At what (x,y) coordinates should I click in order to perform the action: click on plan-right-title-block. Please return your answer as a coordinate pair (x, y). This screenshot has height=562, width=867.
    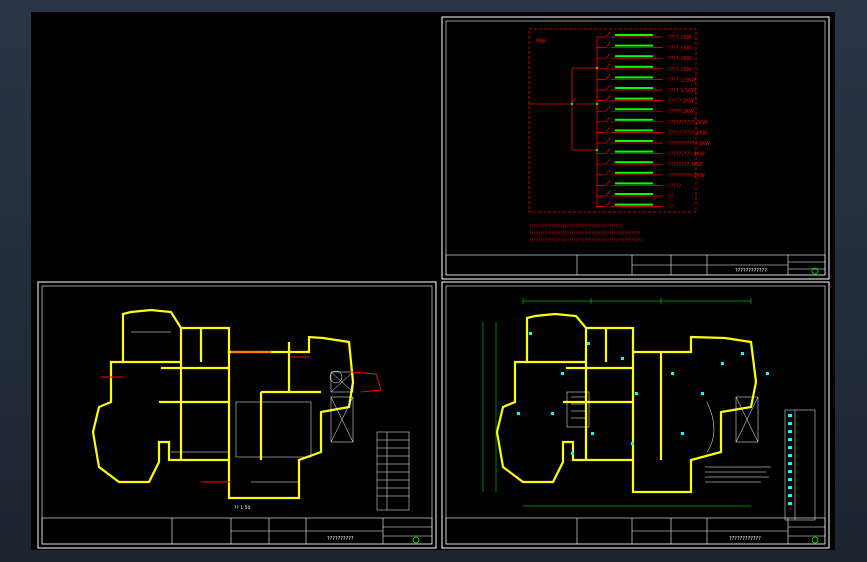
    Looking at the image, I should click on (635, 531).